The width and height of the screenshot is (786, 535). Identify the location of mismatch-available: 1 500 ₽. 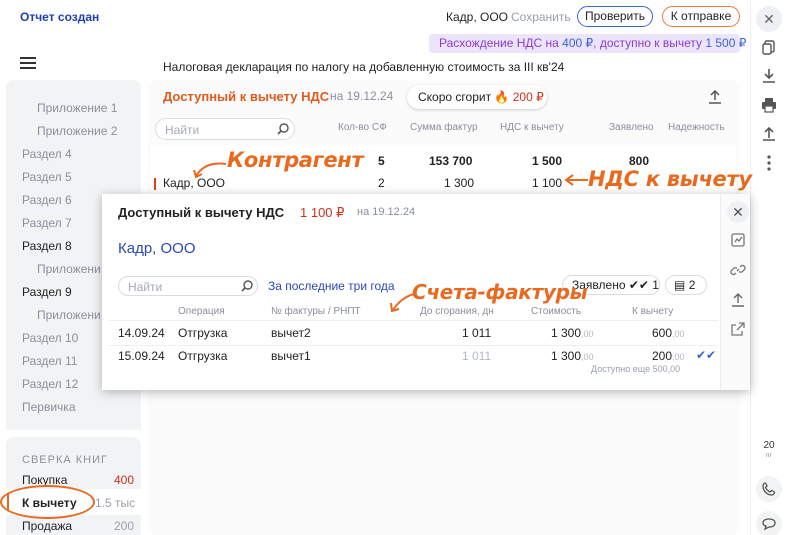
(726, 43).